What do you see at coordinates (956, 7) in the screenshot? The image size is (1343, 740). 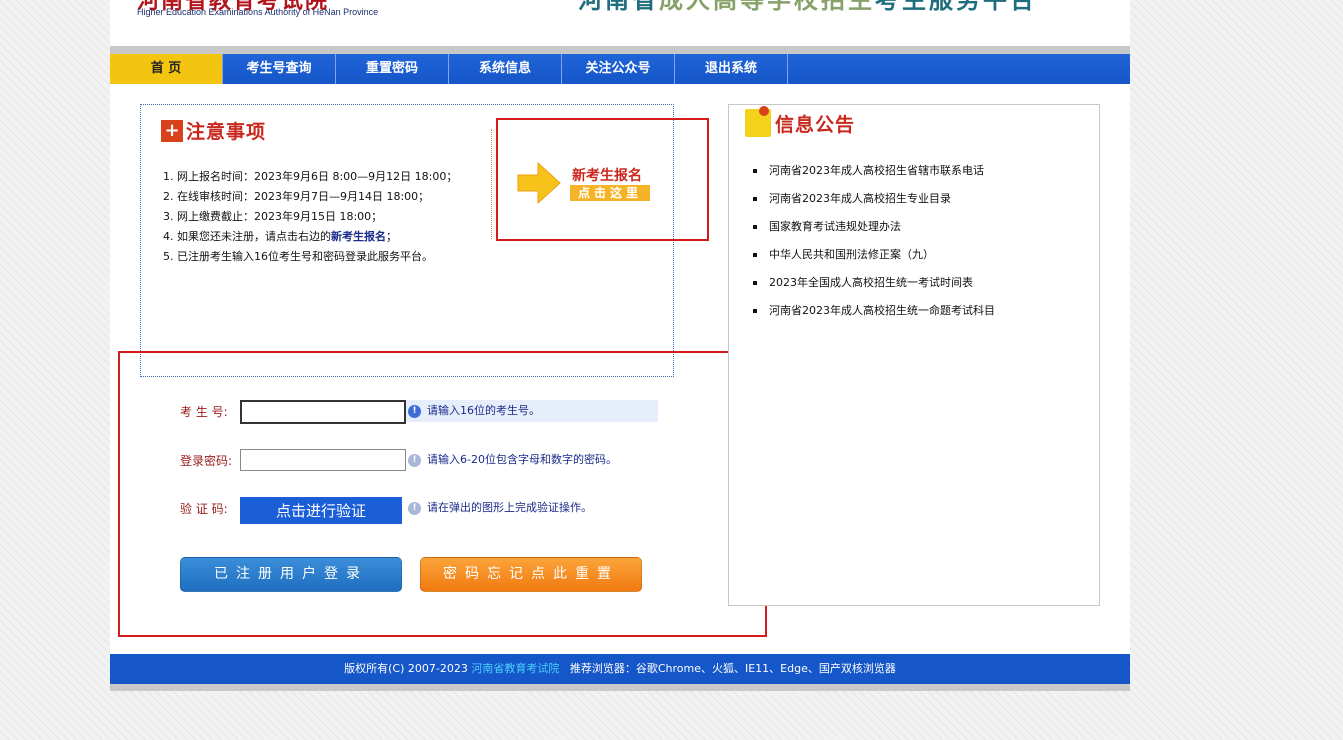 I see `site-title-part3: 考生服务平台` at bounding box center [956, 7].